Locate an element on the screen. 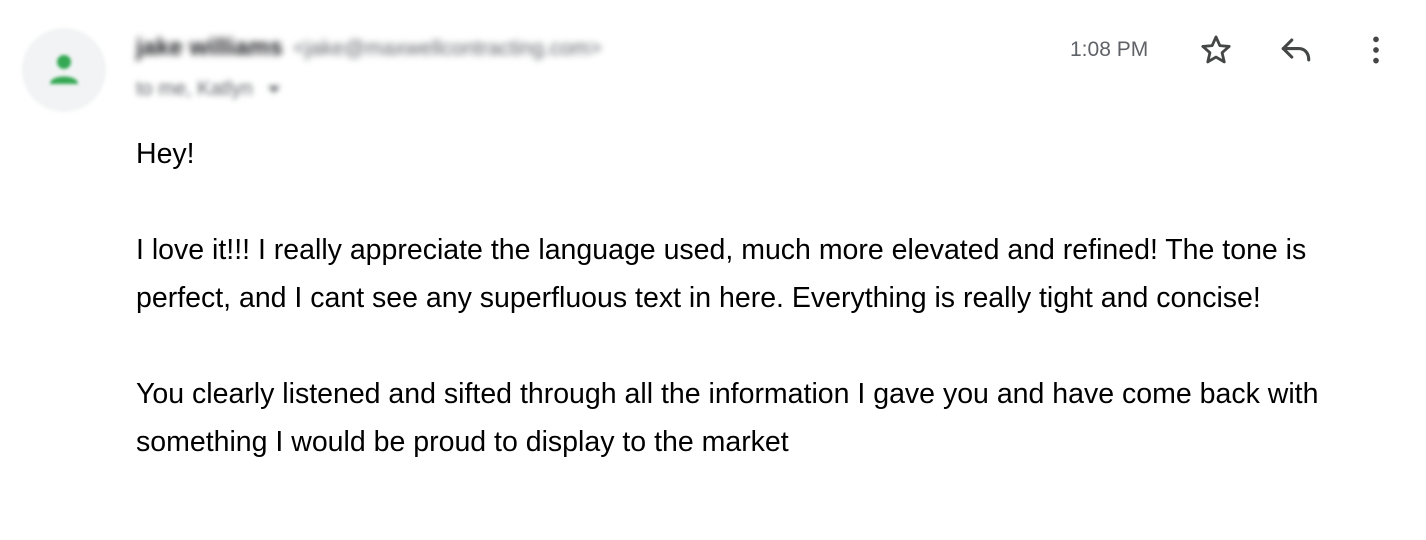  sender-name: jake williams is located at coordinates (209, 47).